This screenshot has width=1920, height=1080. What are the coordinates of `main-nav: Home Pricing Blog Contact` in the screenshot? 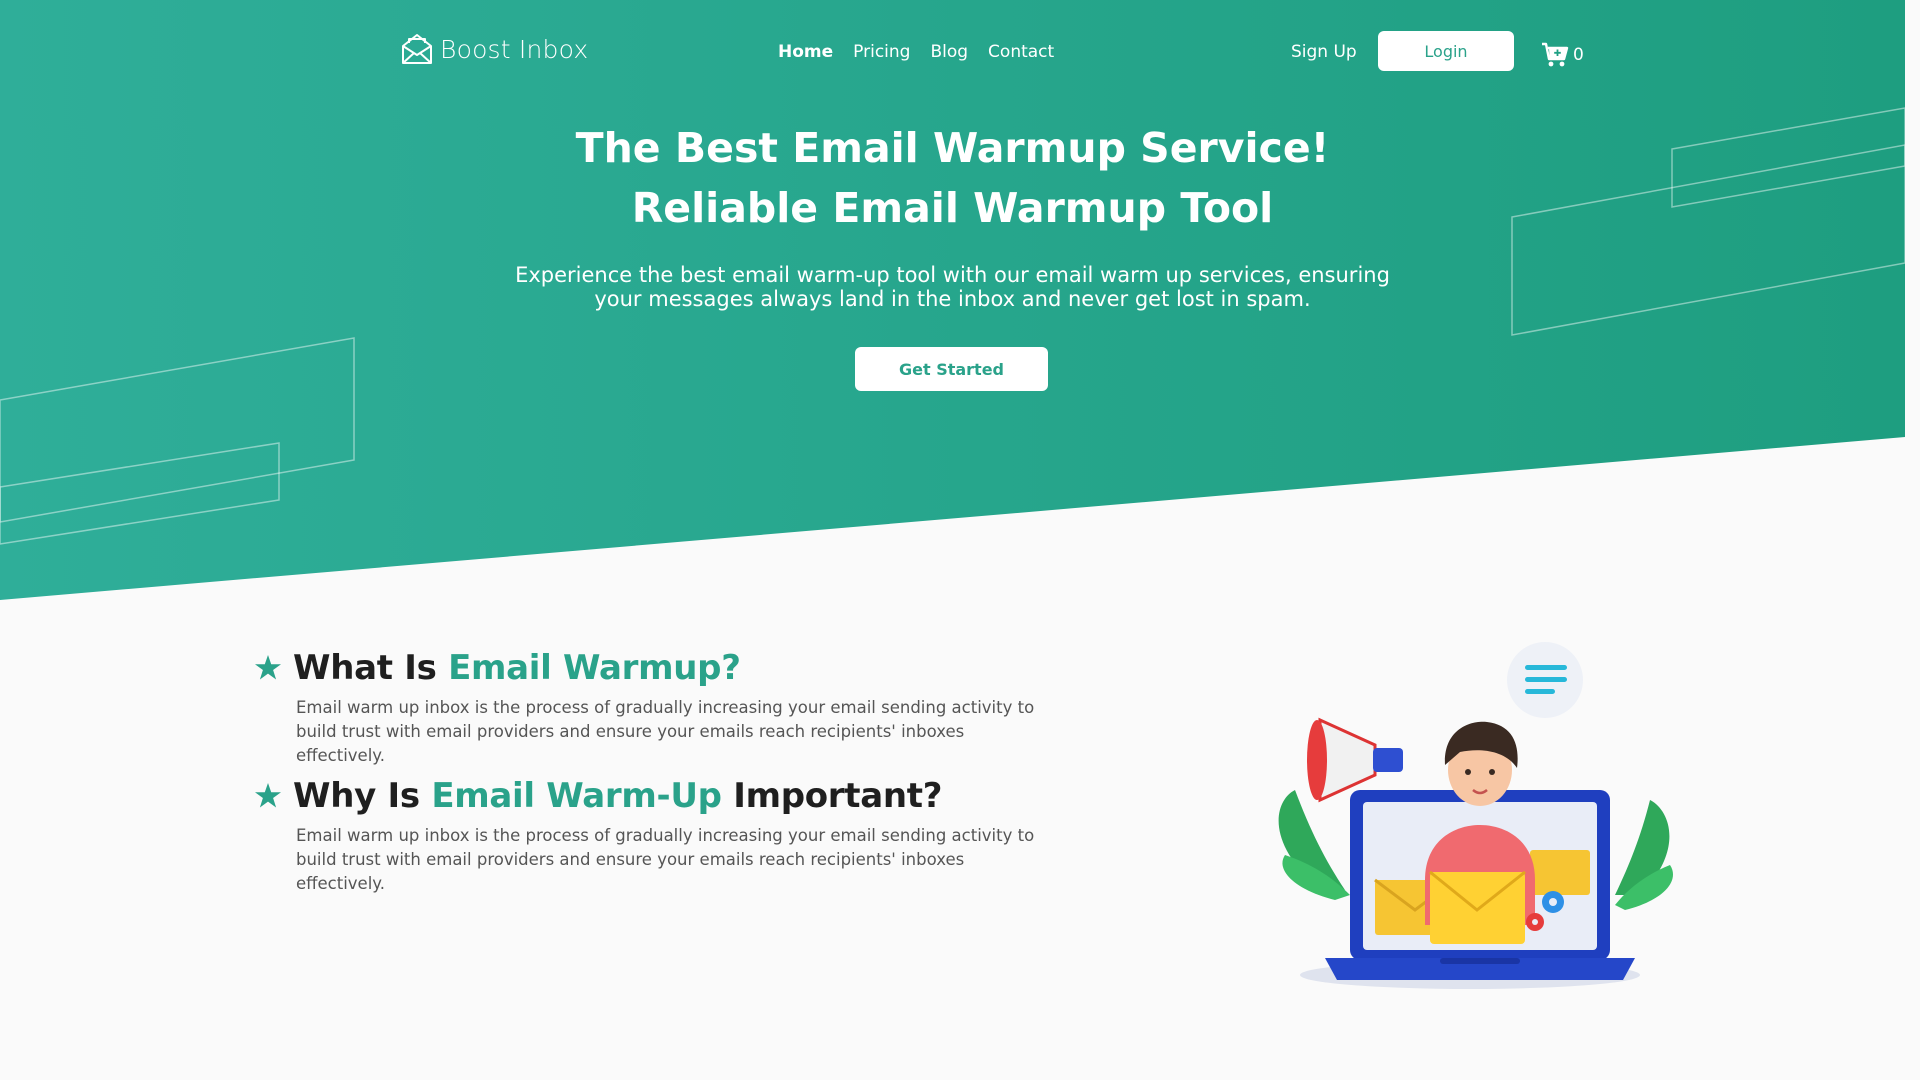 It's located at (916, 52).